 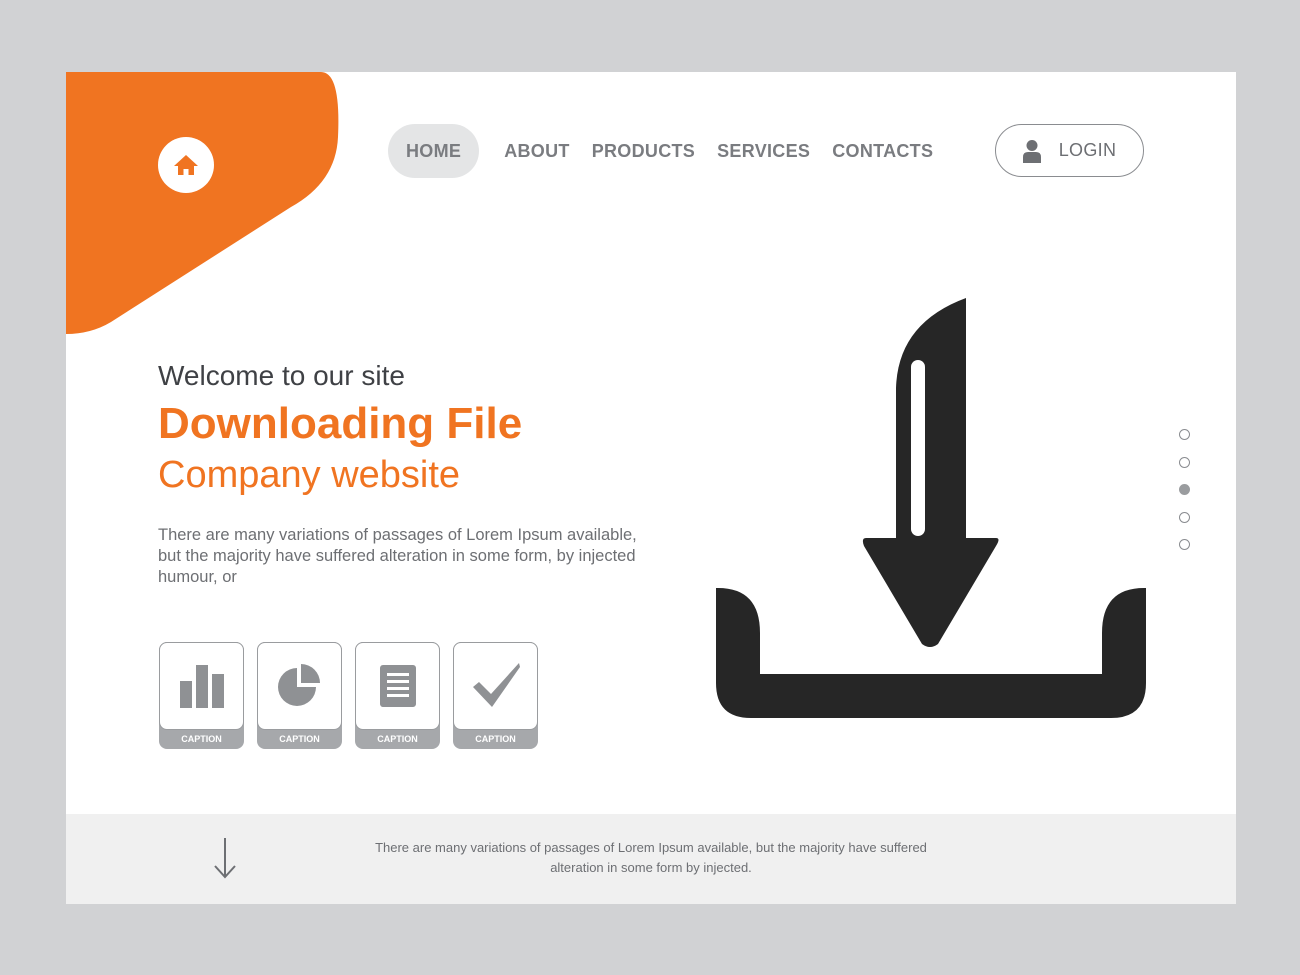 I want to click on feature-card-analytics: CAPTION, so click(x=299, y=695).